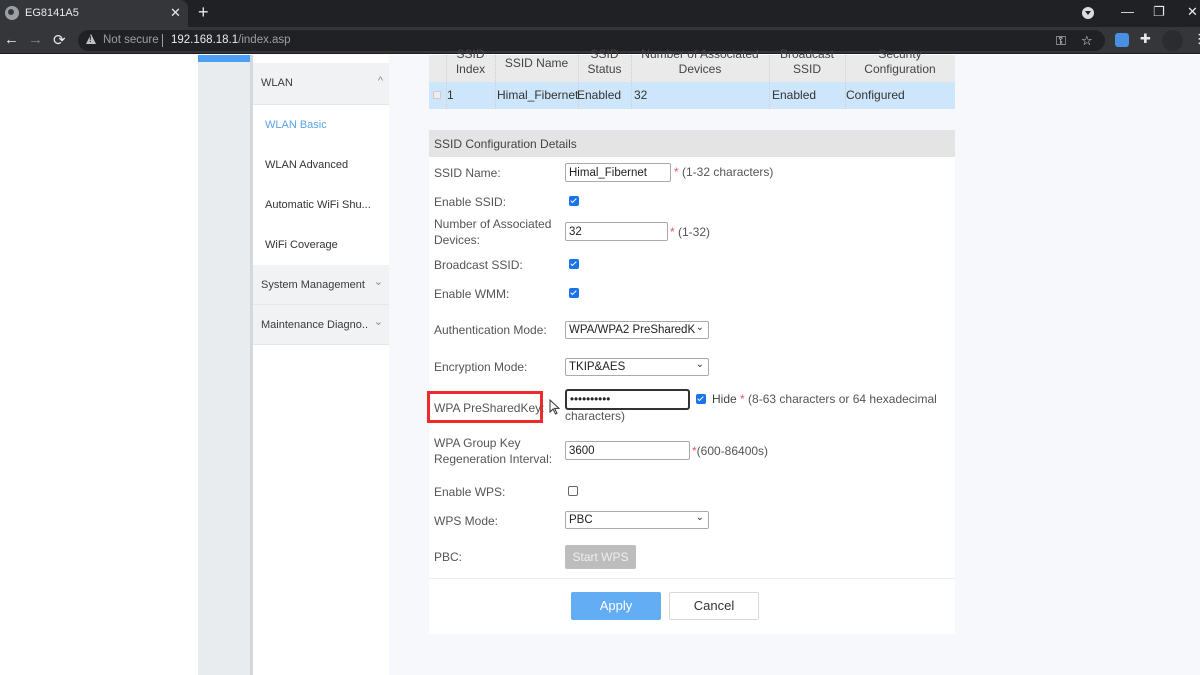 This screenshot has height=675, width=1200. What do you see at coordinates (470, 69) in the screenshot?
I see `header-line: Index` at bounding box center [470, 69].